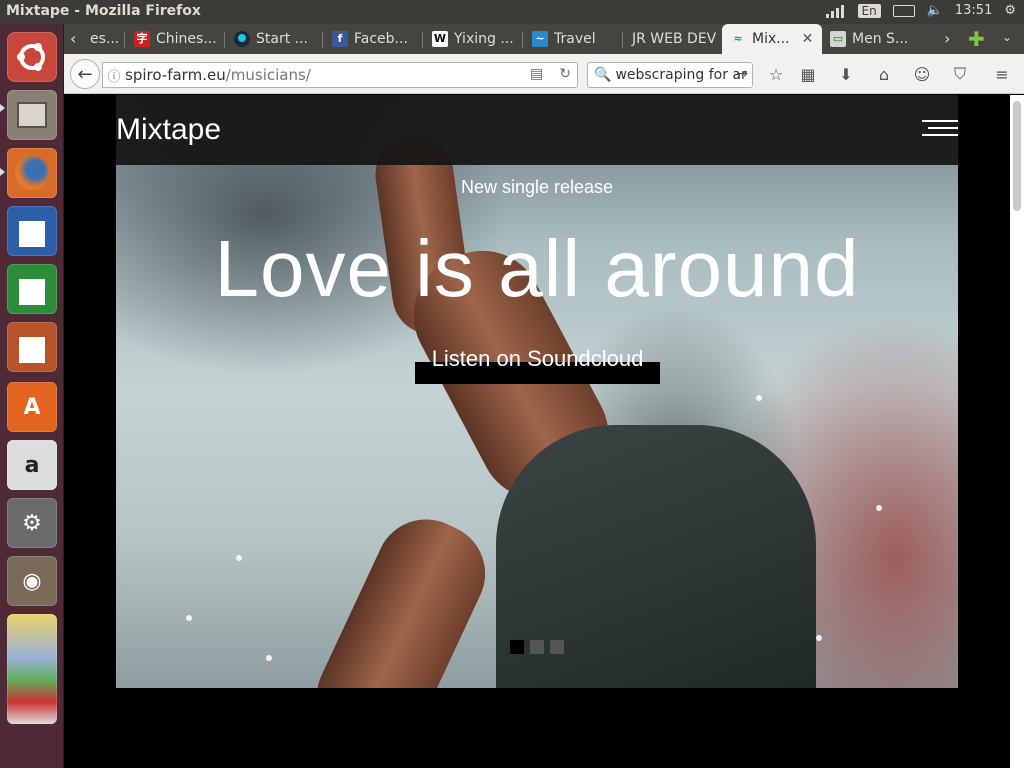 The height and width of the screenshot is (768, 1024). What do you see at coordinates (540, 39) in the screenshot?
I see `travel-favicon-icon: ~` at bounding box center [540, 39].